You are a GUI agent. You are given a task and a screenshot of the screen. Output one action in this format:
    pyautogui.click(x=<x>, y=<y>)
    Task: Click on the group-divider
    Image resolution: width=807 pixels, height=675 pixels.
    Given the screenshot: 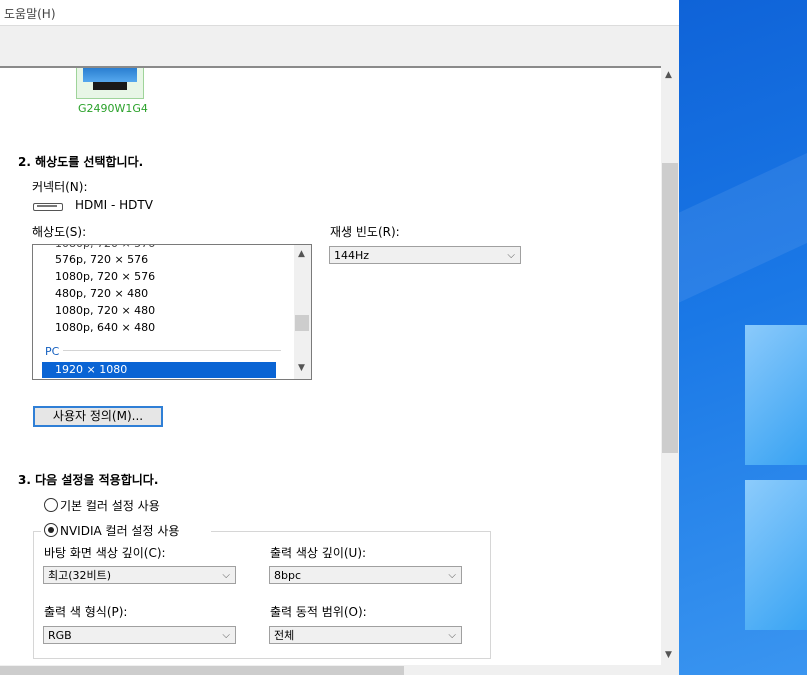 What is the action you would take?
    pyautogui.click(x=172, y=350)
    